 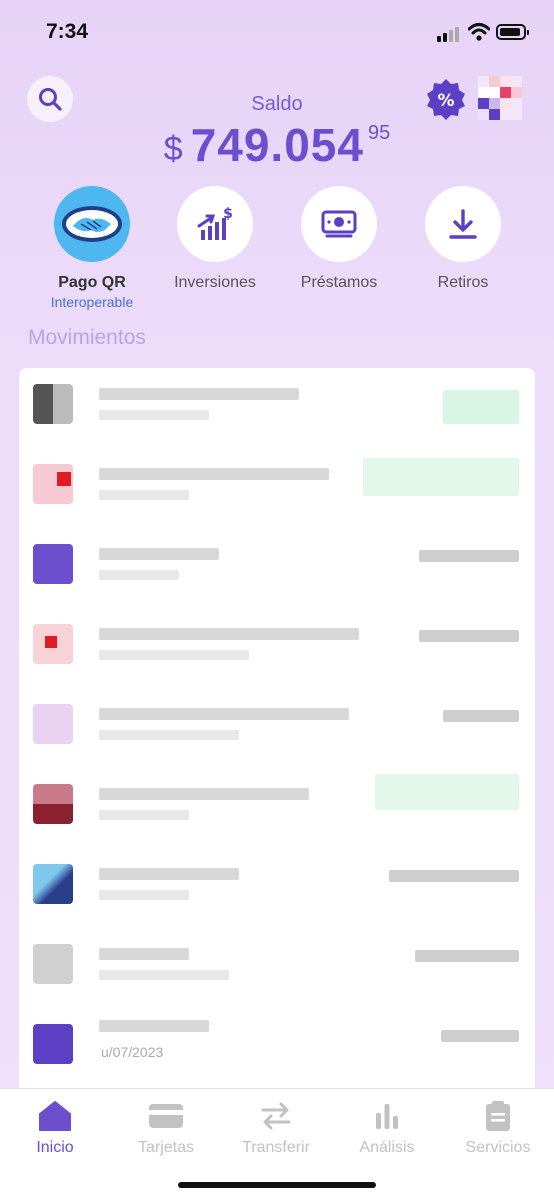 I want to click on action-label: Préstamos, so click(x=339, y=282).